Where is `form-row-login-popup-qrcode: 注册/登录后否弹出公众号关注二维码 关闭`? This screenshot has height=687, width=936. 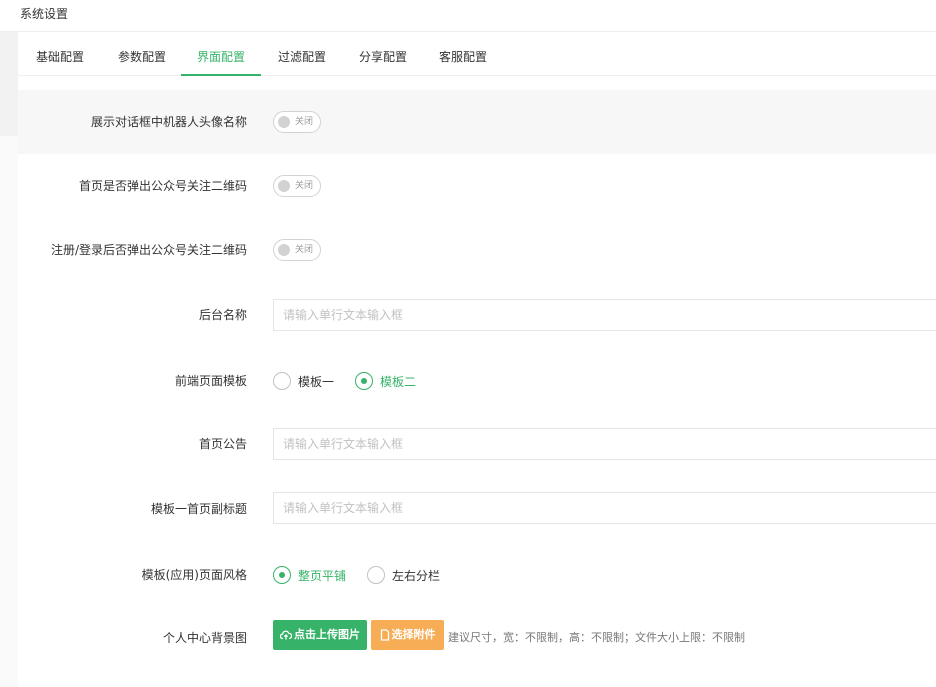
form-row-login-popup-qrcode: 注册/登录后否弹出公众号关注二维码 关闭 is located at coordinates (477, 250).